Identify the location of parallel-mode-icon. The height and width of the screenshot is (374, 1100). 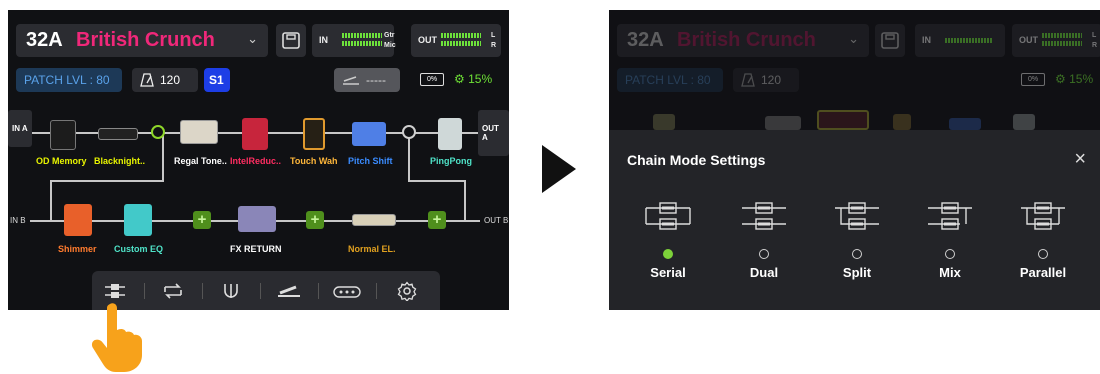
(1043, 216).